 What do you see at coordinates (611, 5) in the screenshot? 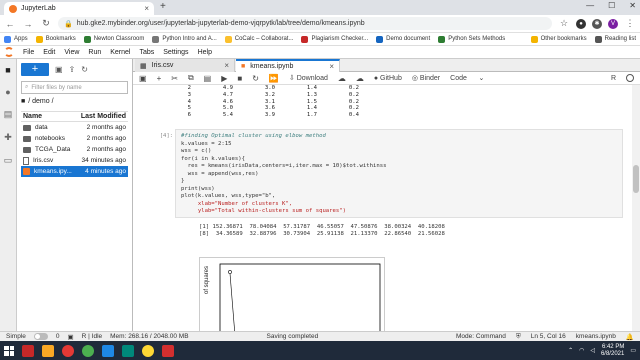
I see `maximize-icon: ☐` at bounding box center [611, 5].